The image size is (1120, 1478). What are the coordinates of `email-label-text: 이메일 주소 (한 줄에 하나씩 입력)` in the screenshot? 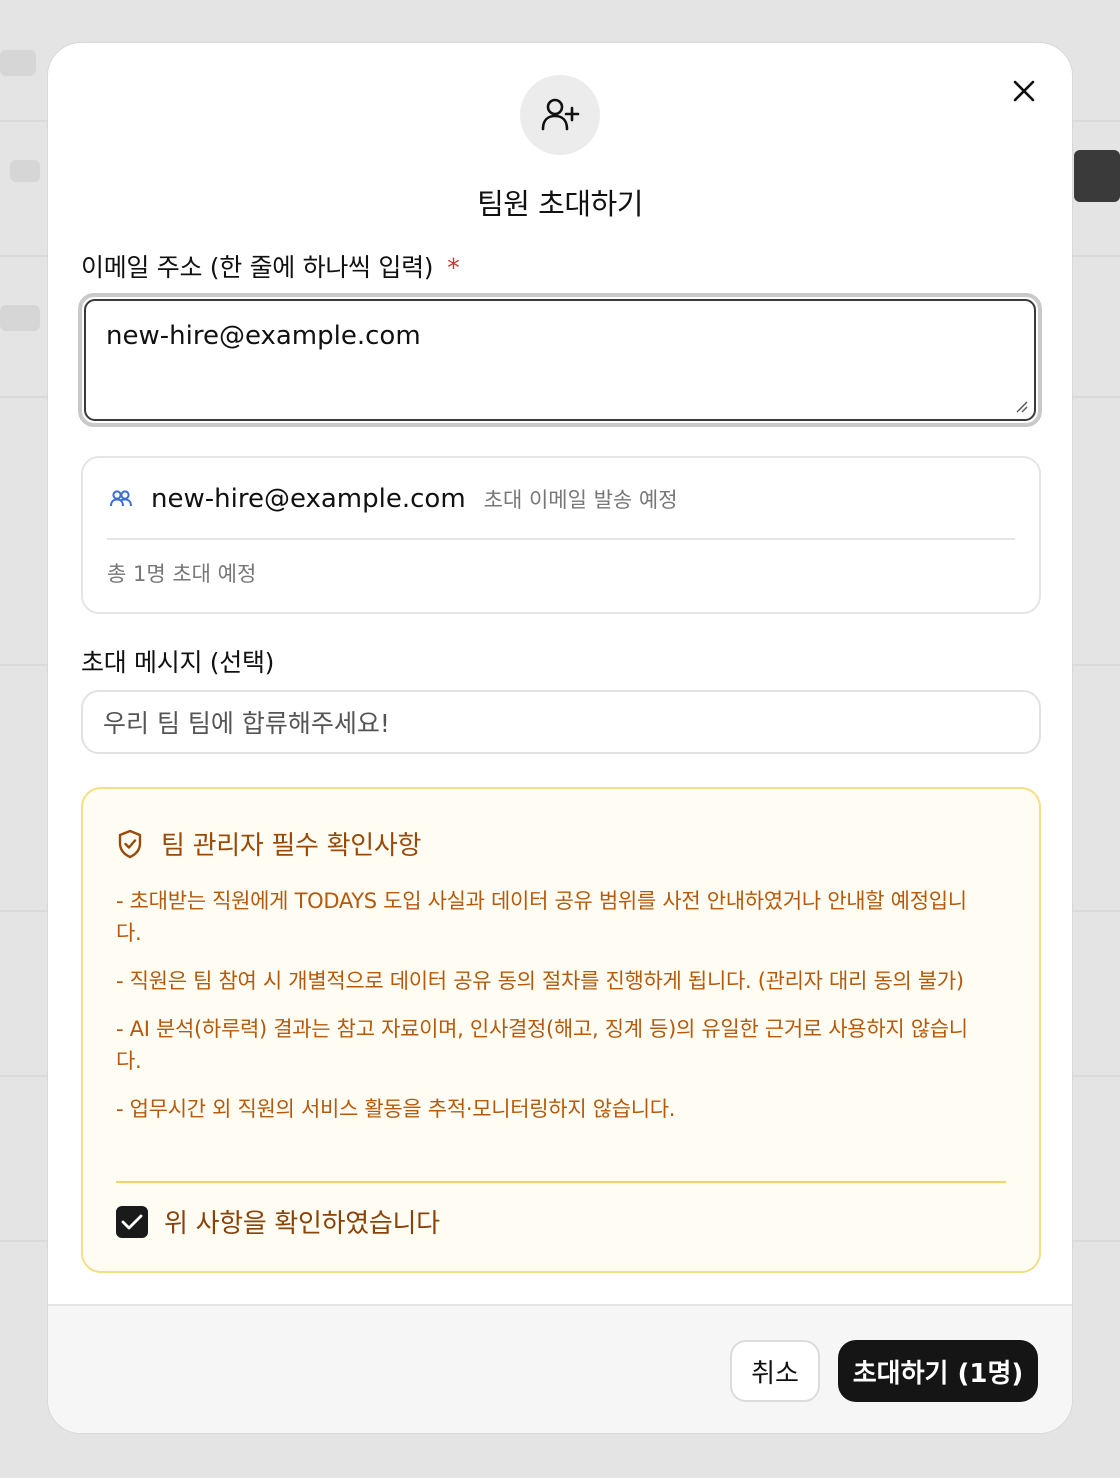 It's located at (257, 267).